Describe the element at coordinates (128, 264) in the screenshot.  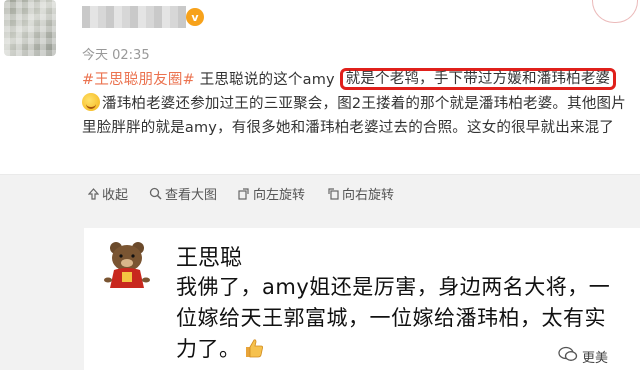
I see `bear-avatar-icon` at that location.